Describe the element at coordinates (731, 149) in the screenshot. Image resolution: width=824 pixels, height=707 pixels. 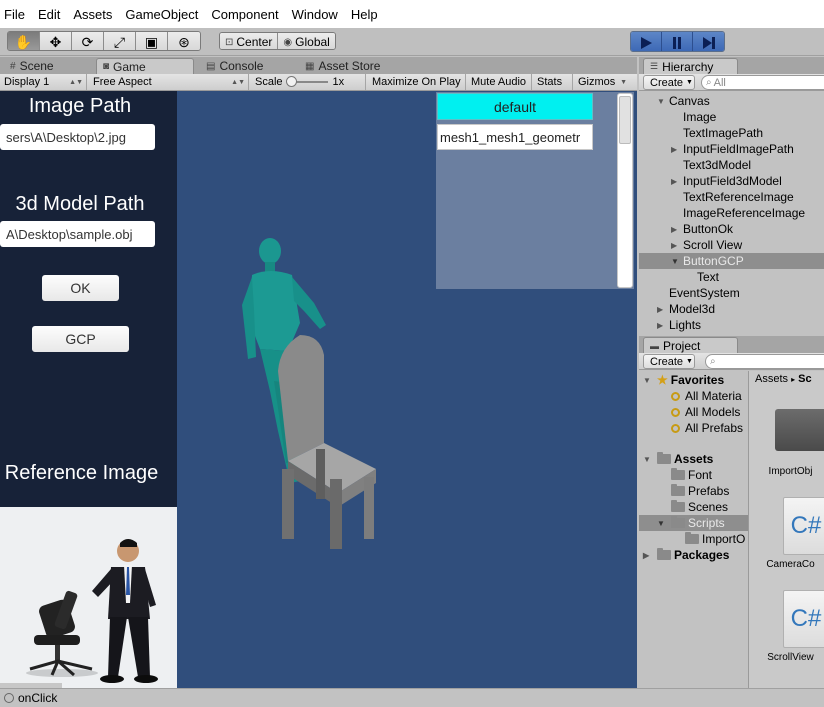
I see `hier-item-inputfieldimagepath: ▶ InputFieldImagePath` at that location.